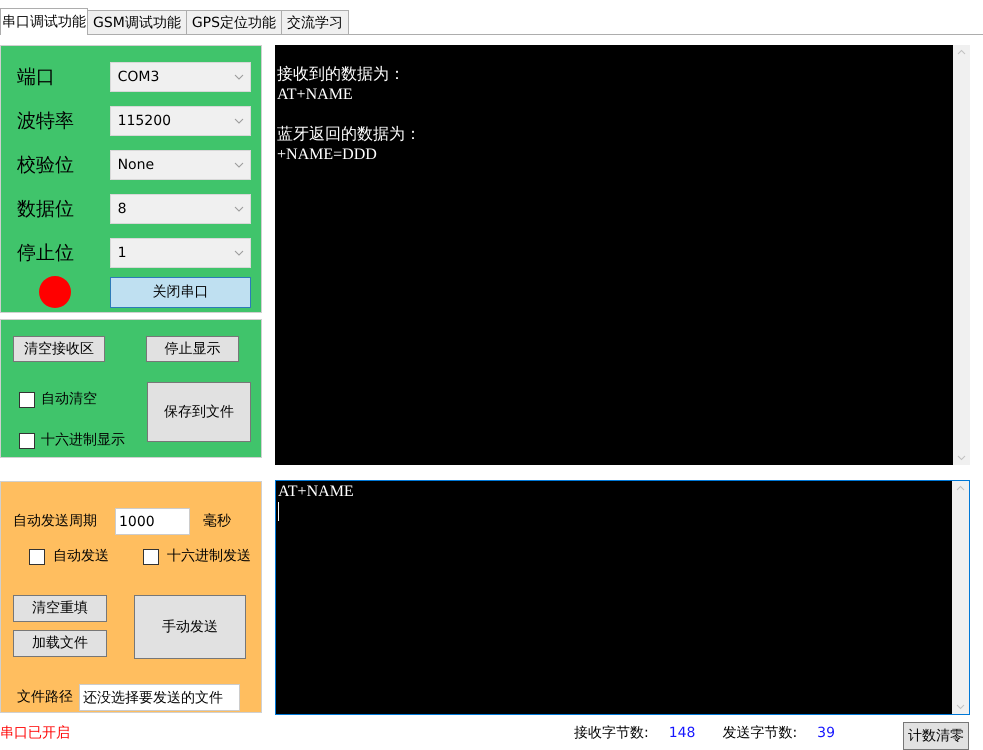  I want to click on tab: 串口调试功能, so click(44, 21).